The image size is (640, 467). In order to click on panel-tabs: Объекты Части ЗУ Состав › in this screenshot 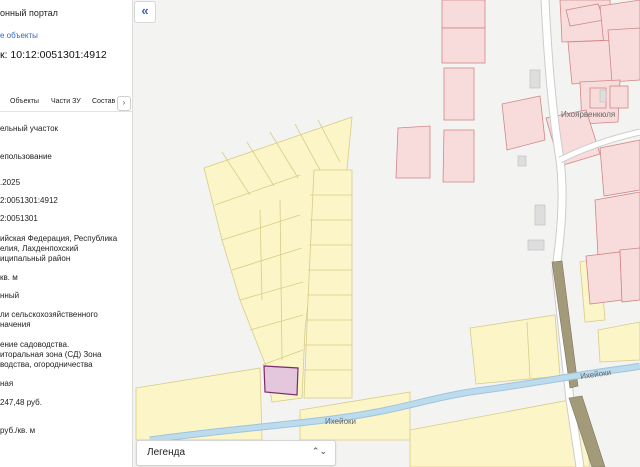, I will do `click(66, 103)`.